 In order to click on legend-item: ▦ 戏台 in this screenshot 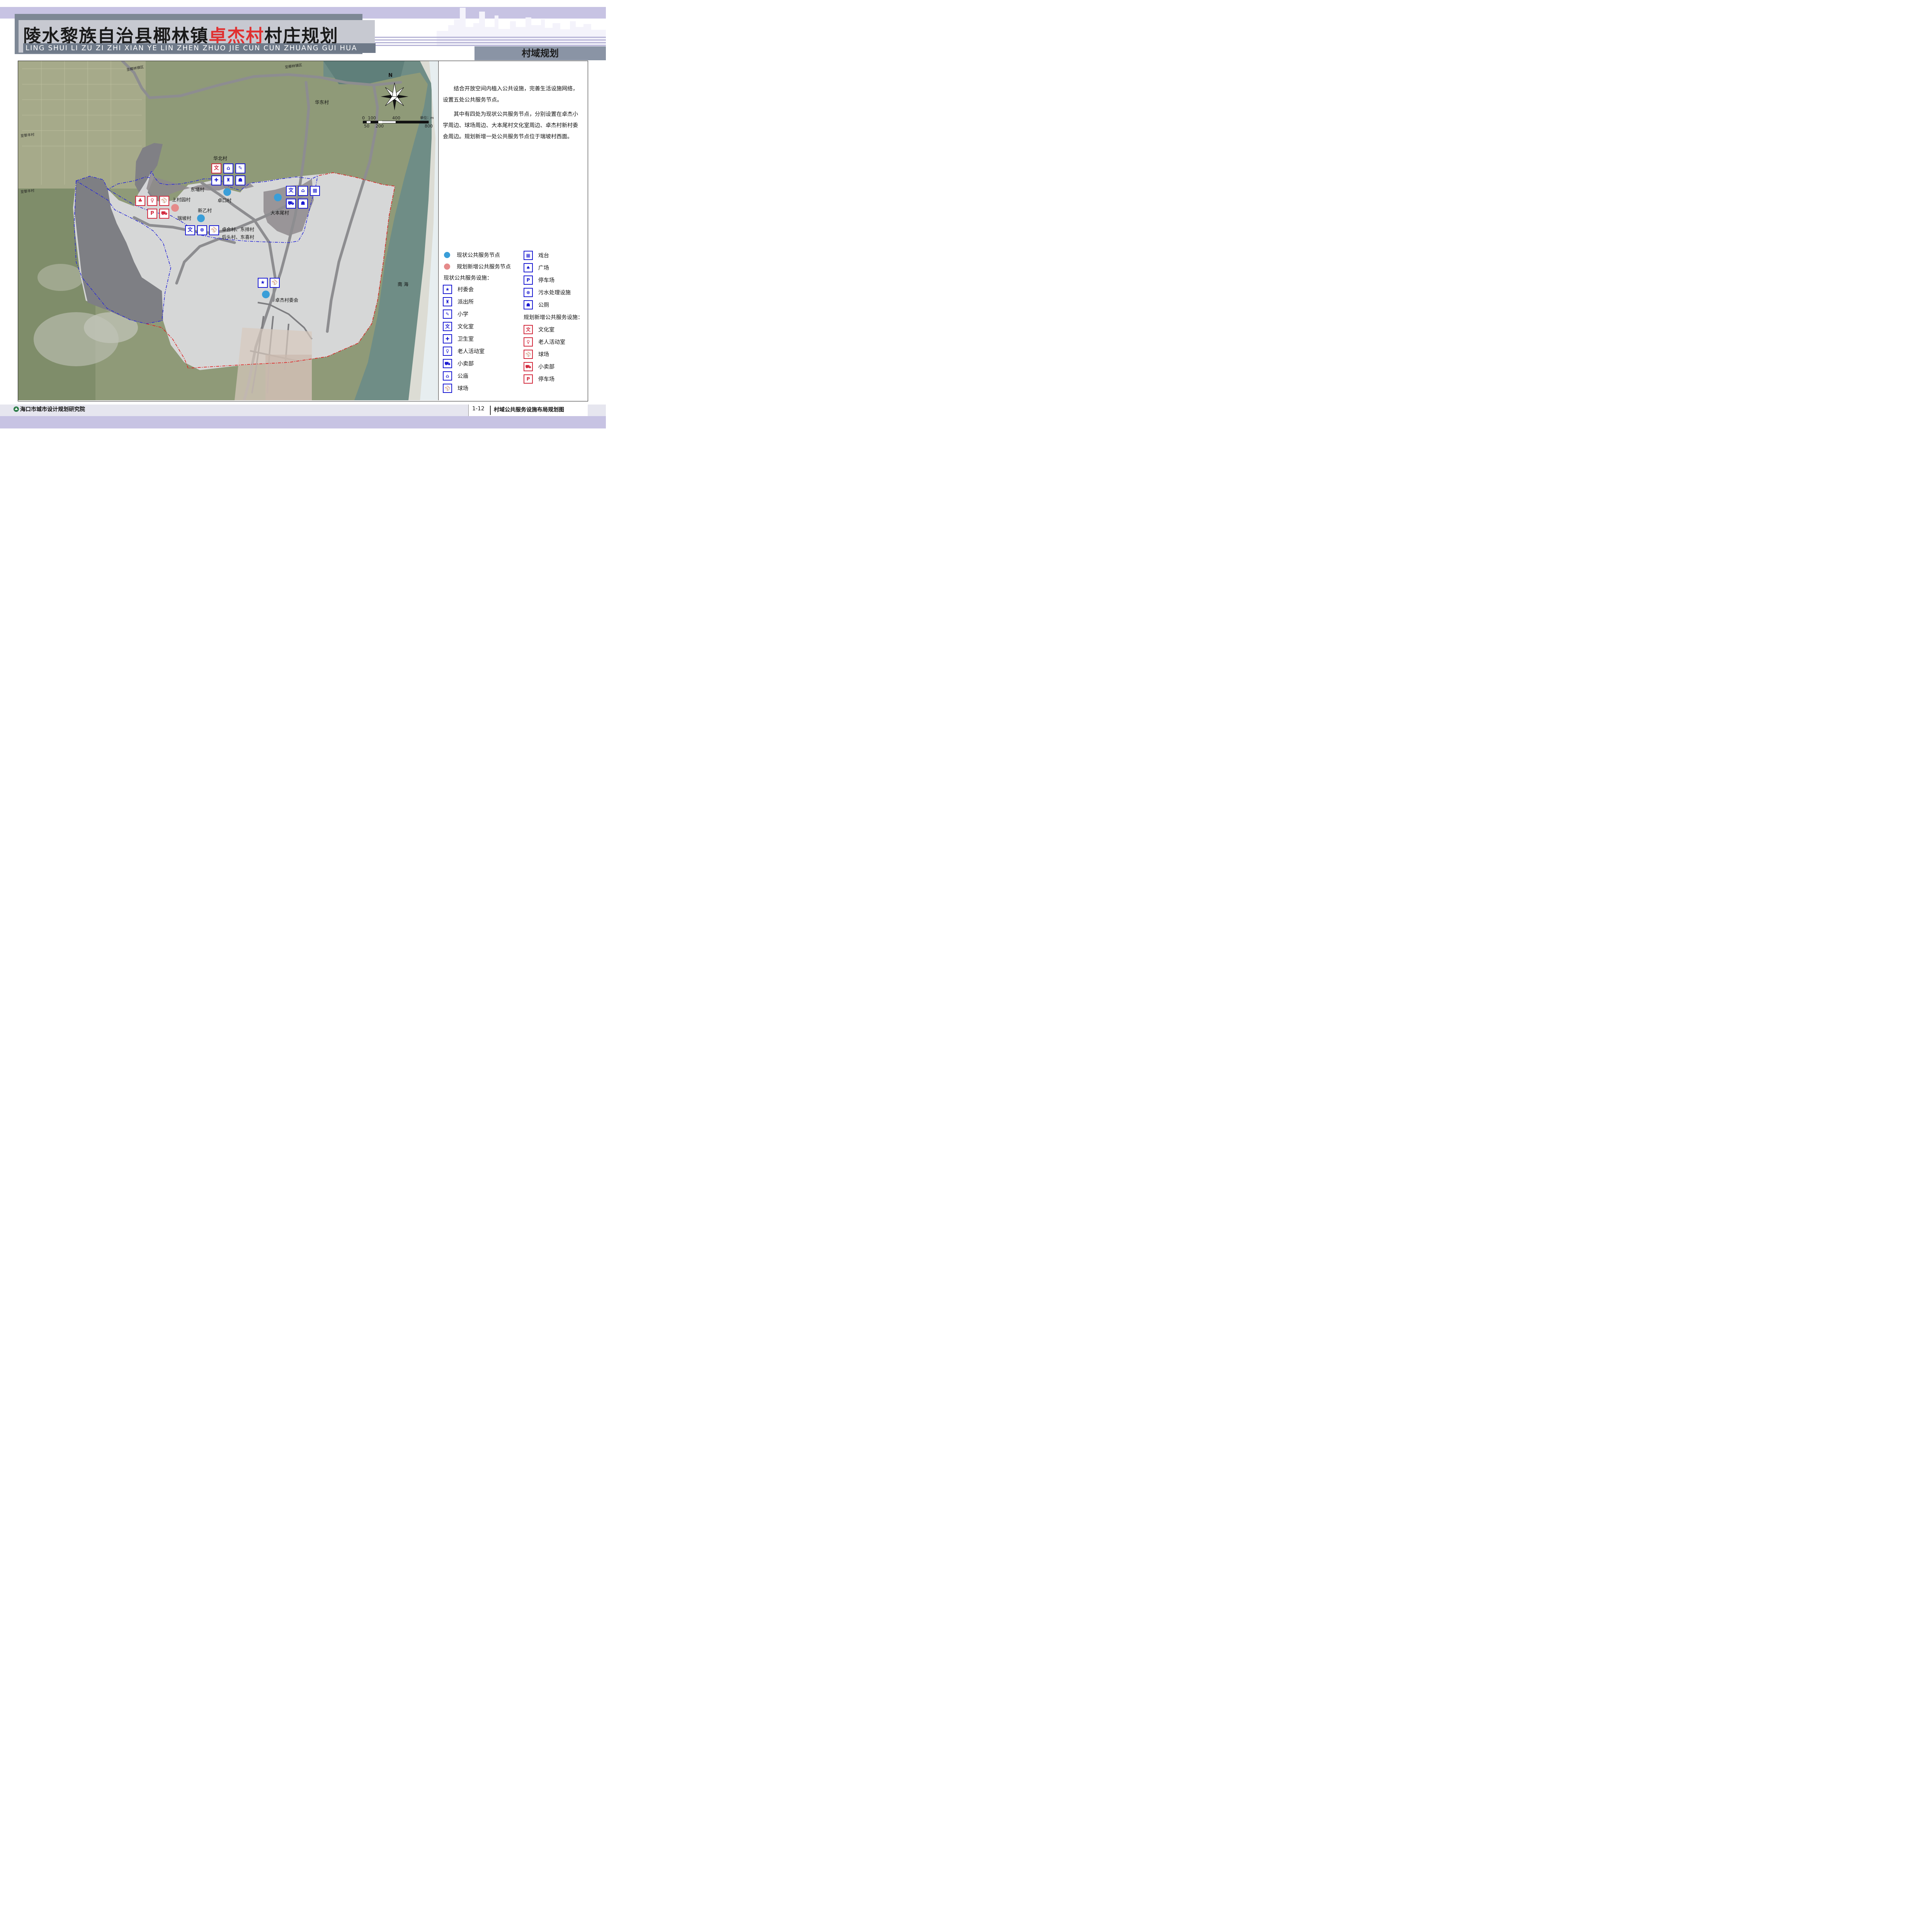, I will do `click(553, 255)`.